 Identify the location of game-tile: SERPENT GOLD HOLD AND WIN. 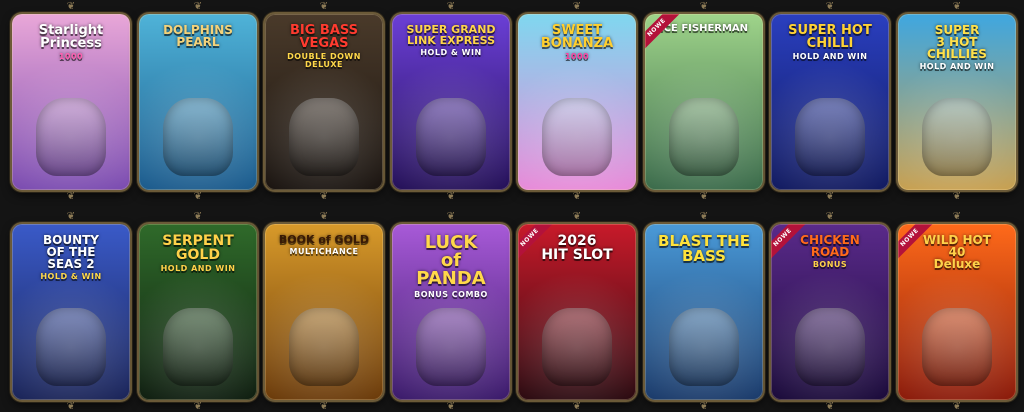
(198, 312).